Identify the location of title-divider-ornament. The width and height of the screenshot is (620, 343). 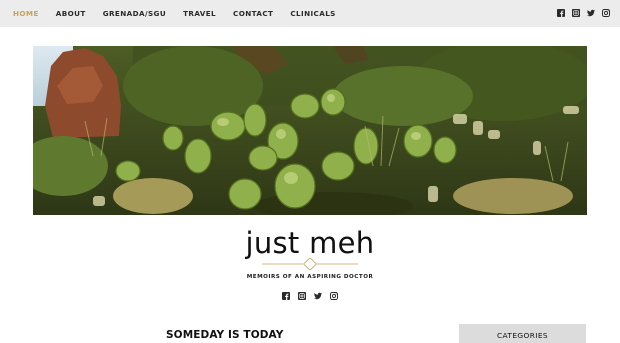
(310, 264).